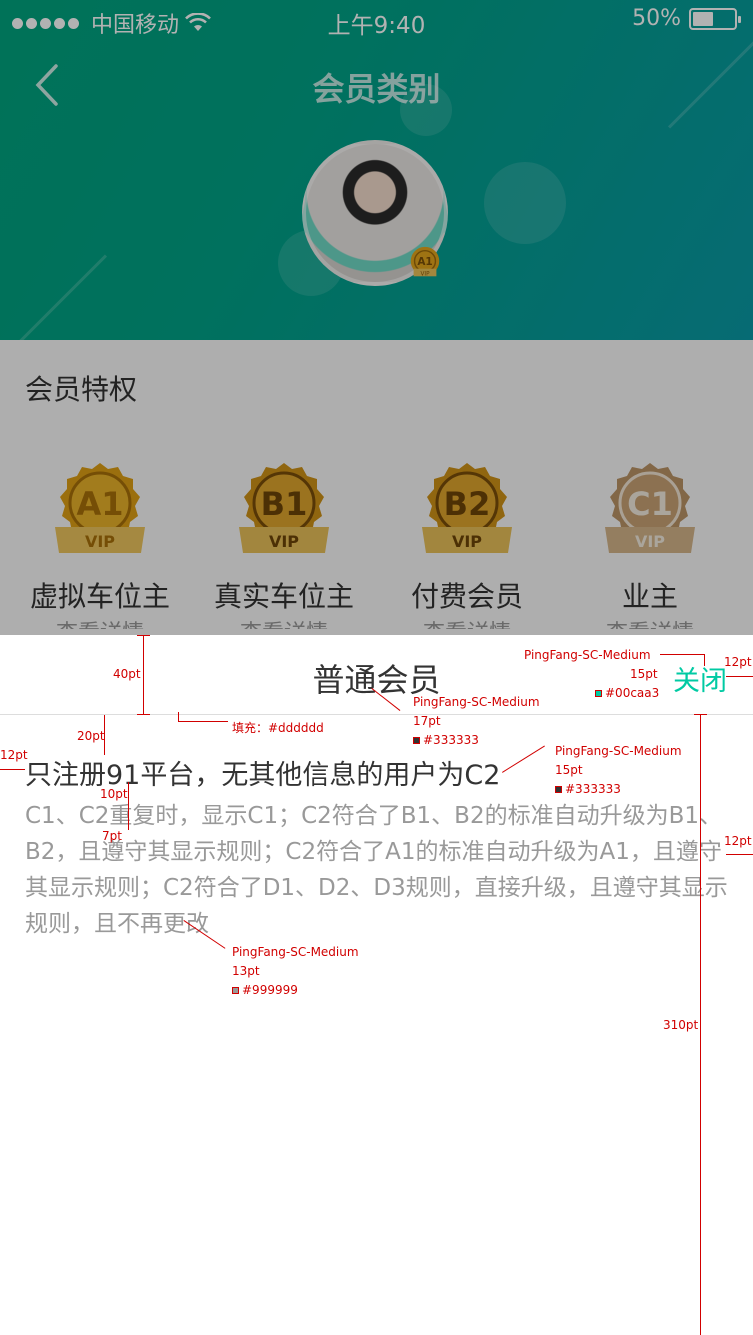 The height and width of the screenshot is (1335, 753). Describe the element at coordinates (99, 596) in the screenshot. I see `privilege-name: 虚拟车位主` at that location.